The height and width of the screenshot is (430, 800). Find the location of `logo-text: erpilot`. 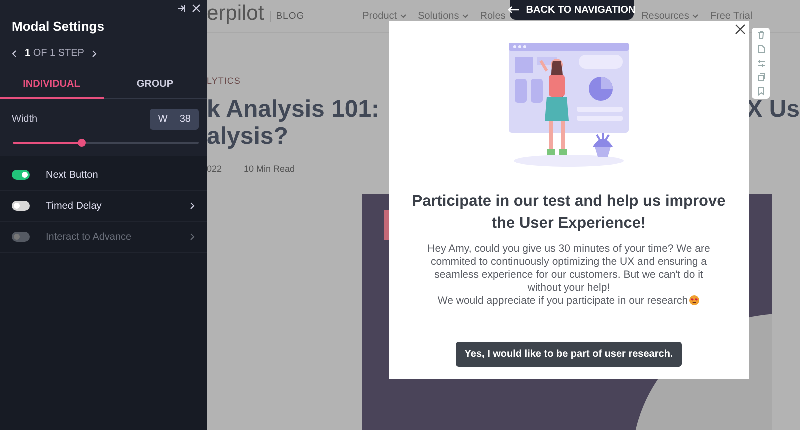

logo-text: erpilot is located at coordinates (235, 14).